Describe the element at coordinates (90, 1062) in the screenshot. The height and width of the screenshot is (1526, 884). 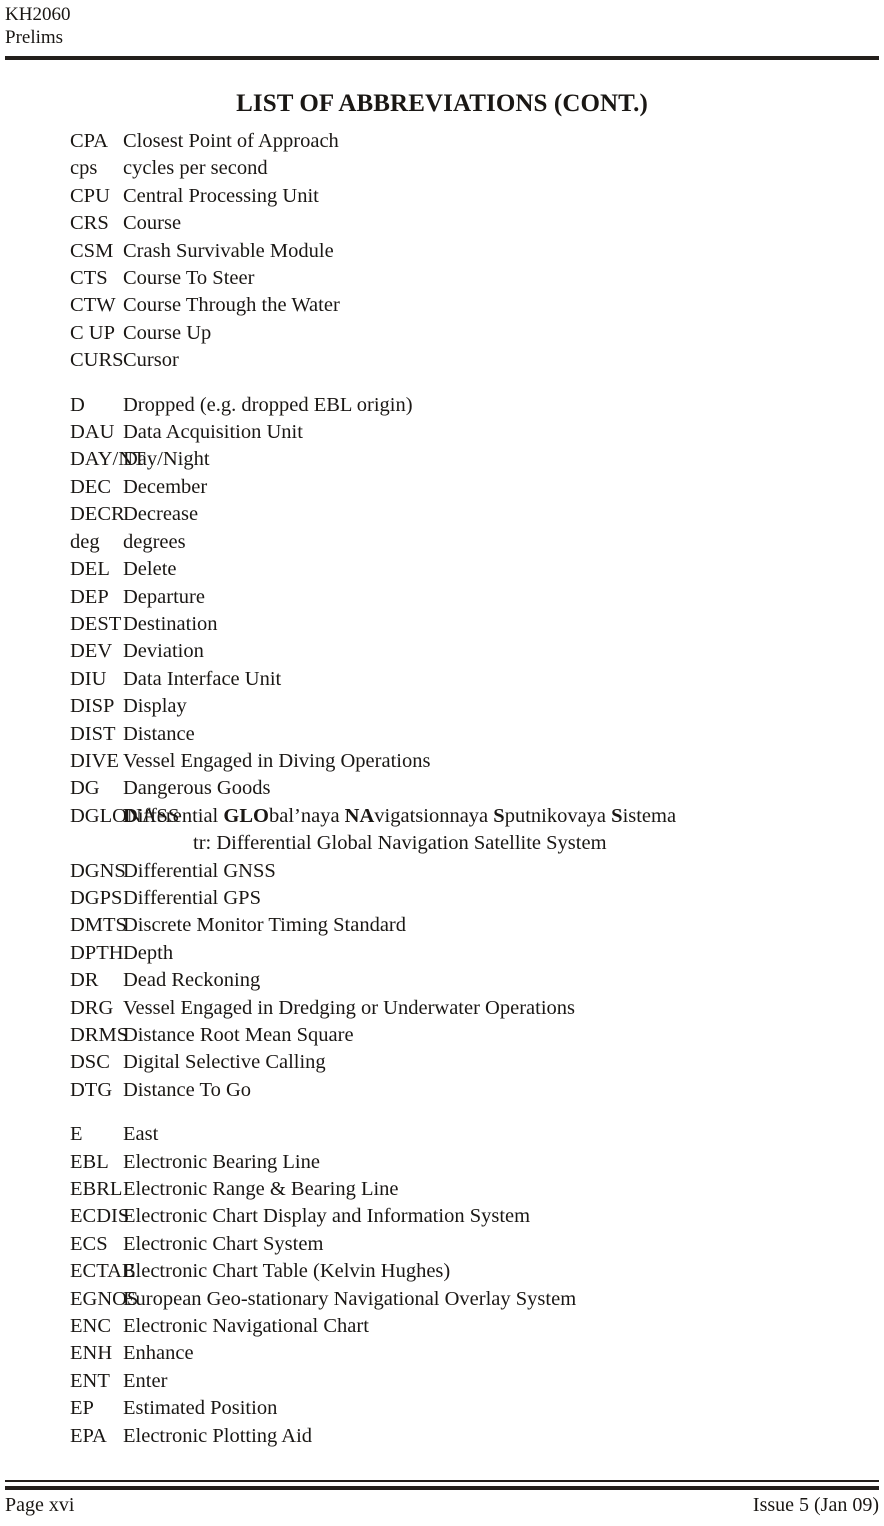
I see `abbreviation-term: DSC` at that location.